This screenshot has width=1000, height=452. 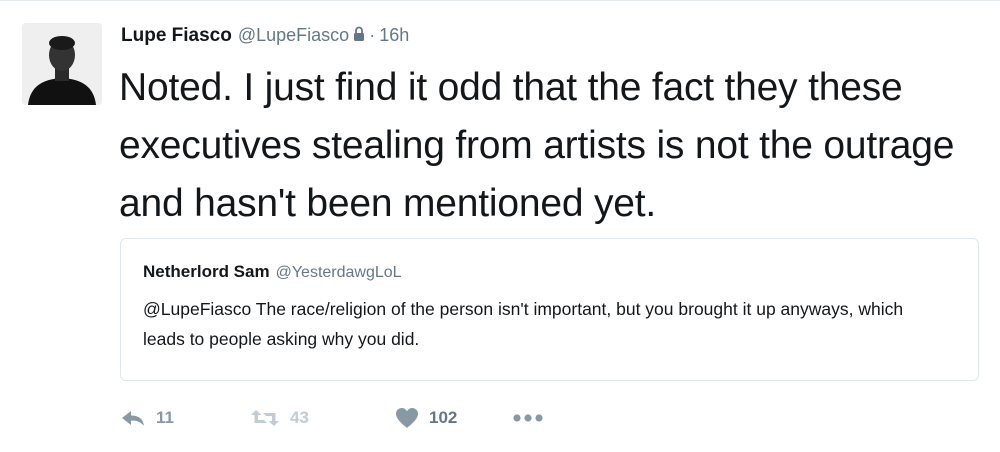 I want to click on more-icon, so click(x=528, y=418).